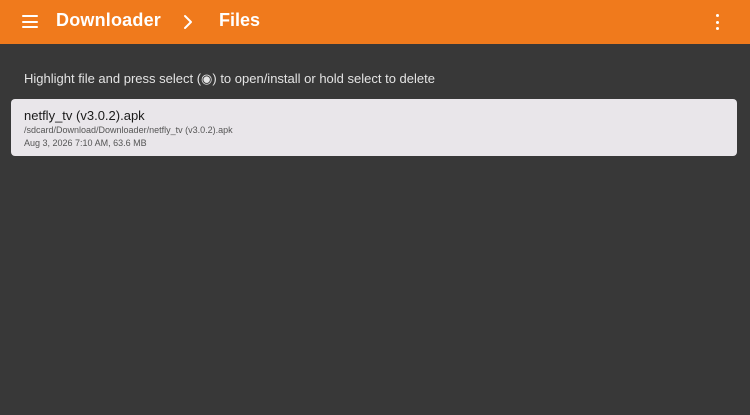  Describe the element at coordinates (84, 115) in the screenshot. I see `file-name: netfly_tv (v3.0.2).apk` at that location.